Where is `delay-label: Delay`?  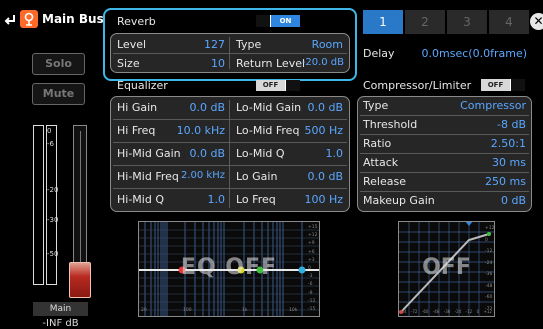 delay-label: Delay is located at coordinates (379, 53).